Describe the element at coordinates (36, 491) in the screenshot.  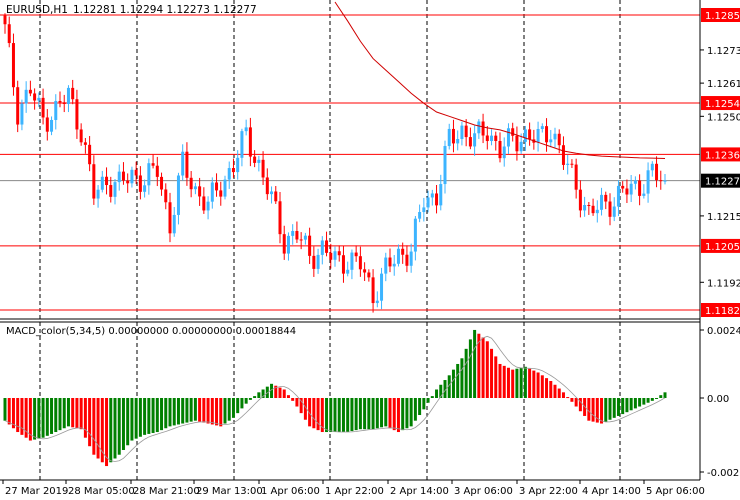
I see `time-tick-label: 27 Mar 2019` at that location.